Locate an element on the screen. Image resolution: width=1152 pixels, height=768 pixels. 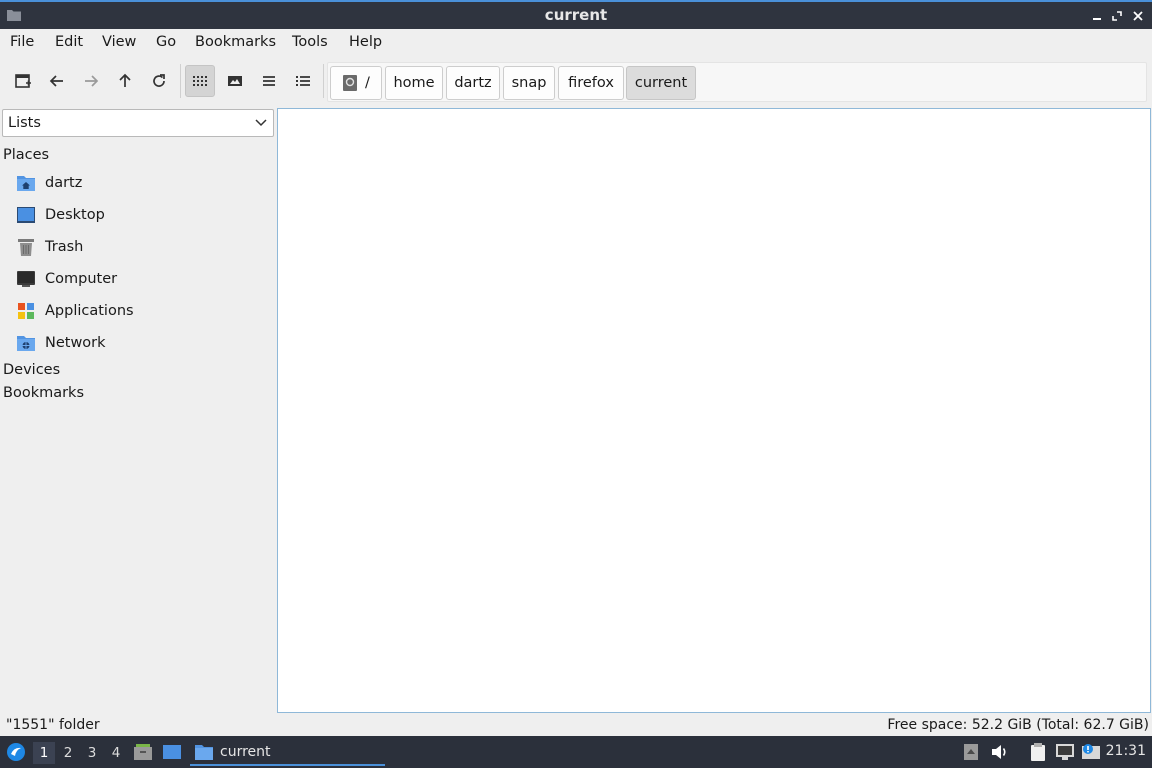
new-tab-icon is located at coordinates (23, 81).